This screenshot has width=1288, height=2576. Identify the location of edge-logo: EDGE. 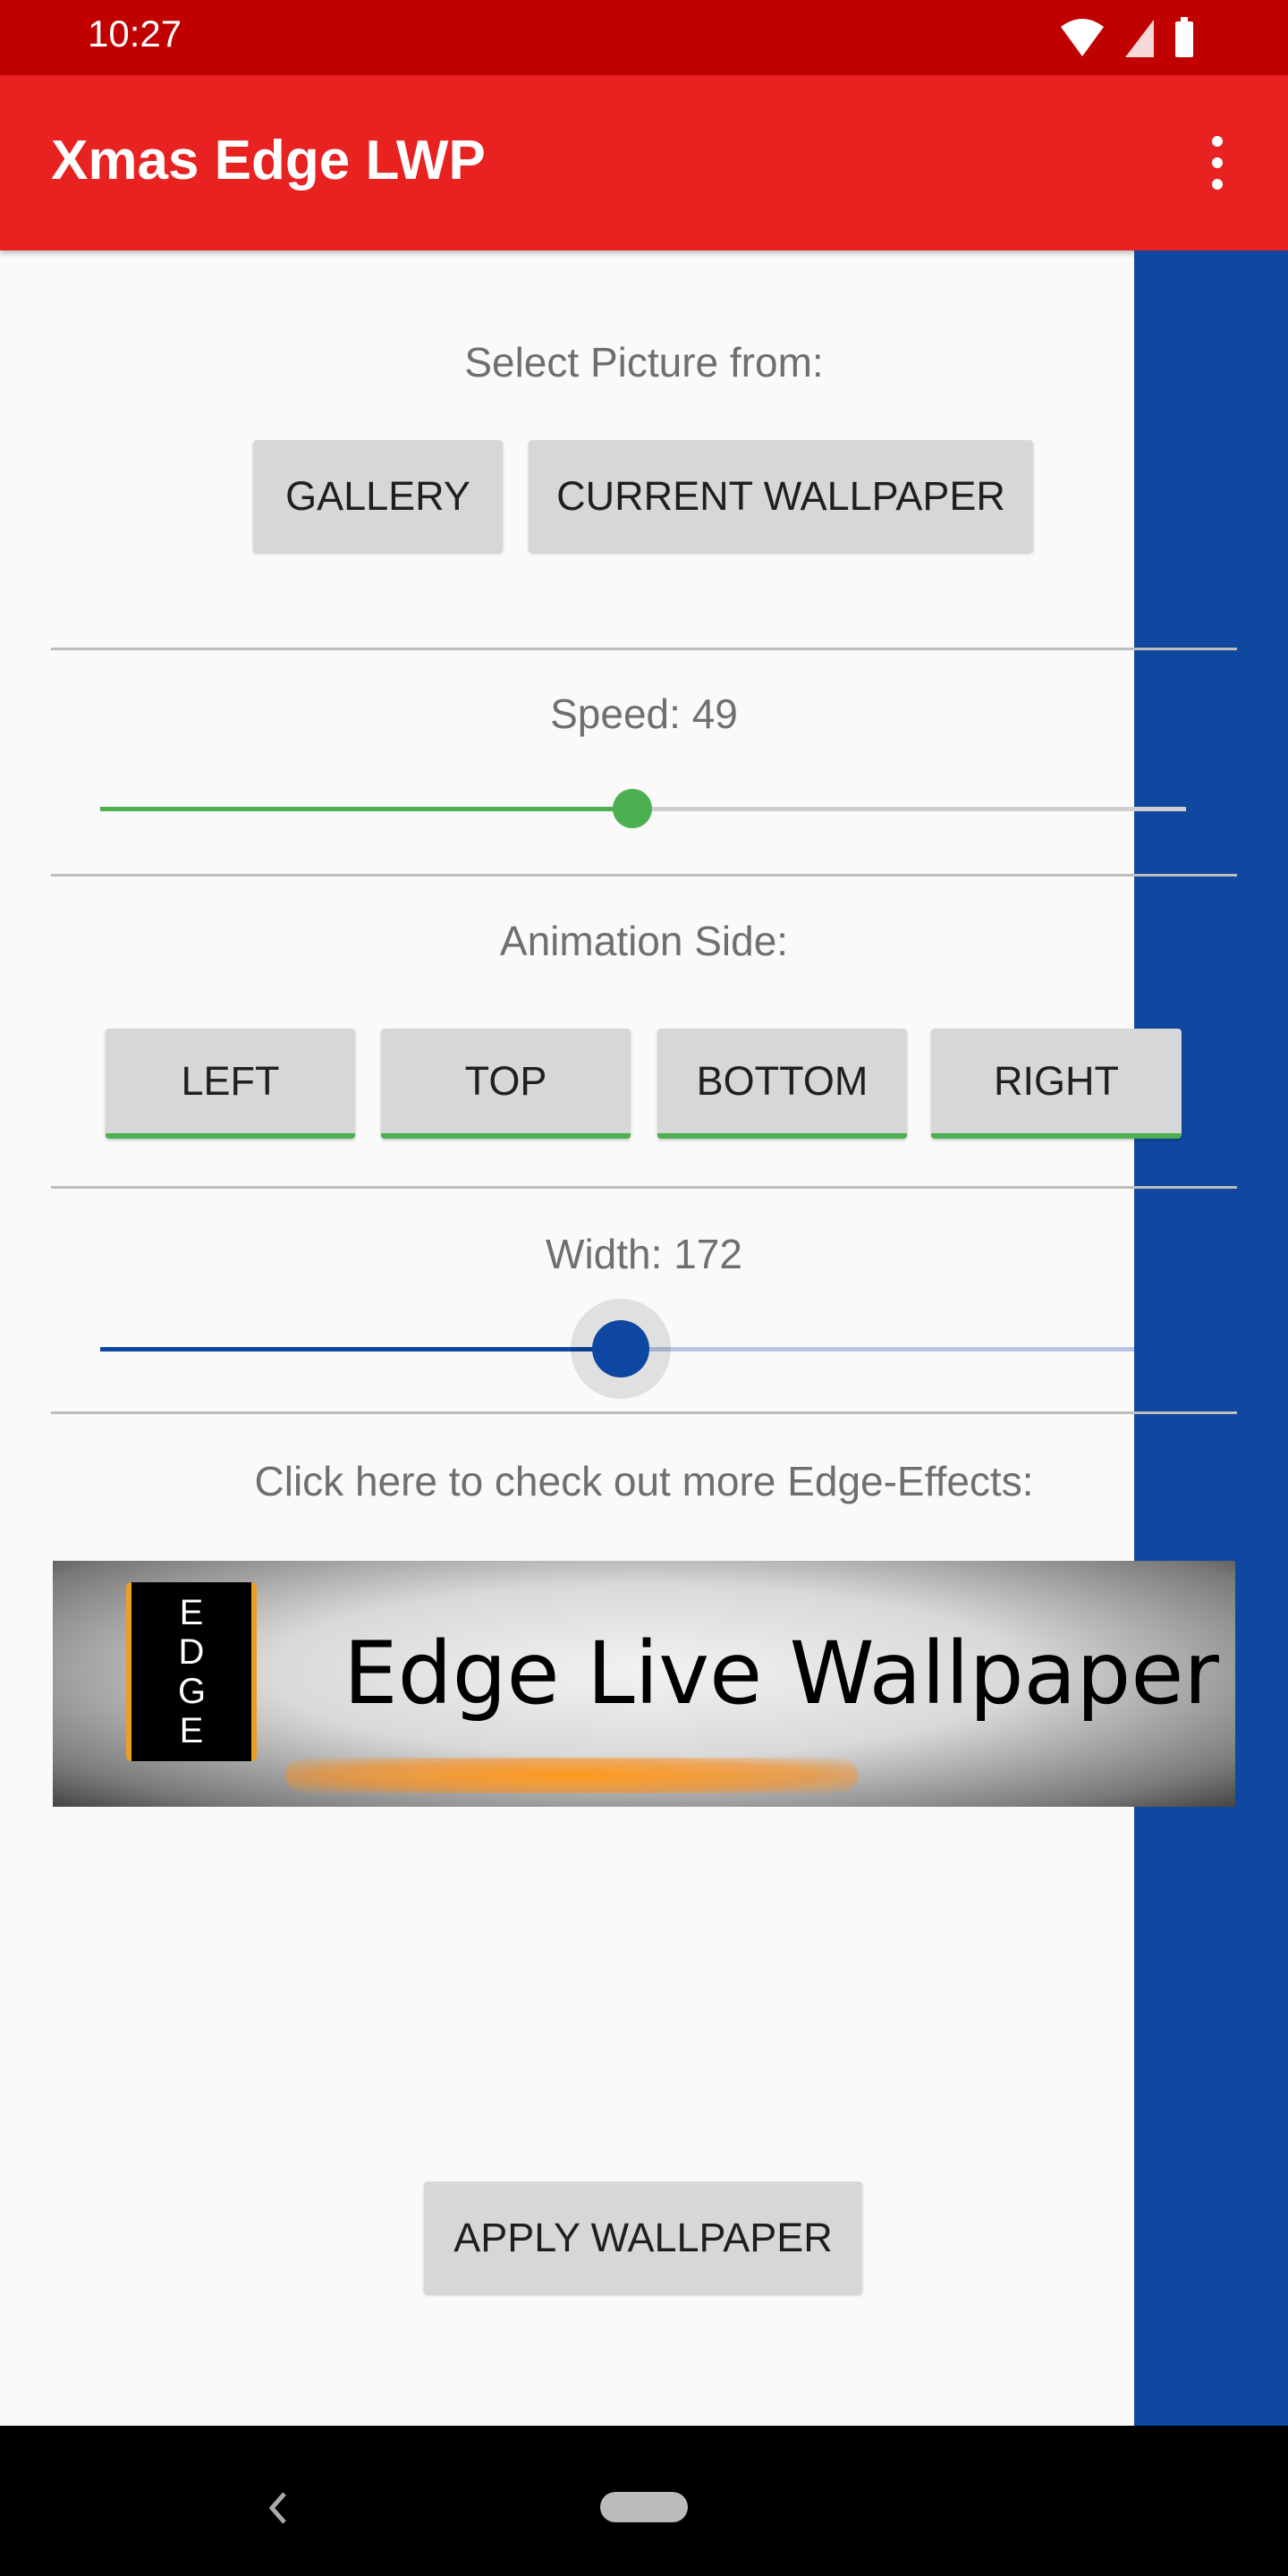
(191, 1671).